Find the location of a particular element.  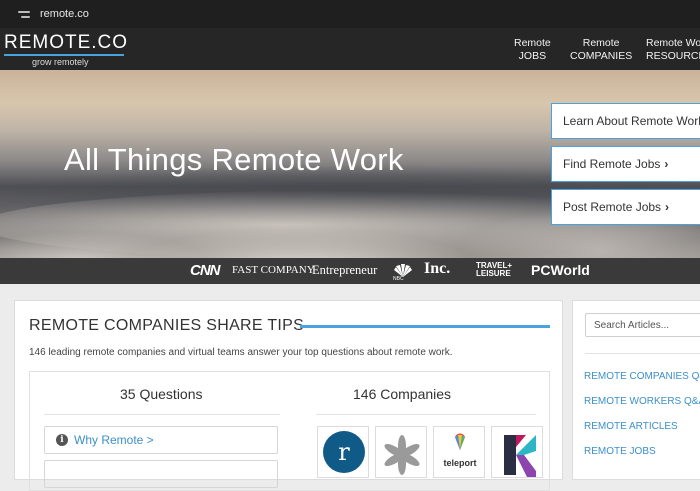

next-question-button is located at coordinates (161, 474).